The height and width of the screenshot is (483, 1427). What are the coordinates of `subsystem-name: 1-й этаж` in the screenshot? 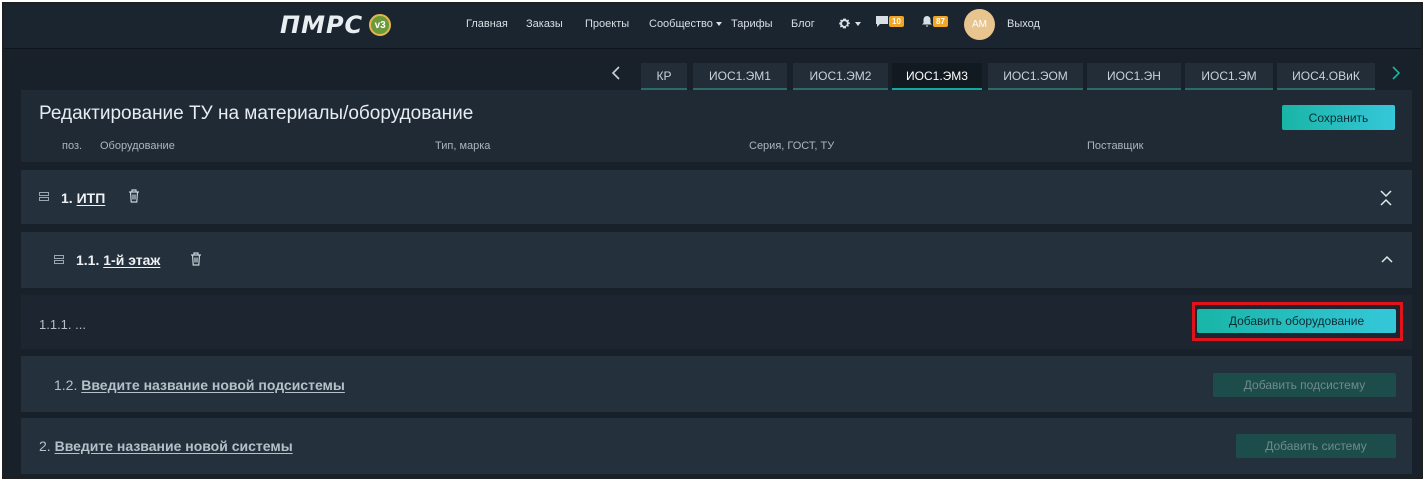 It's located at (132, 260).